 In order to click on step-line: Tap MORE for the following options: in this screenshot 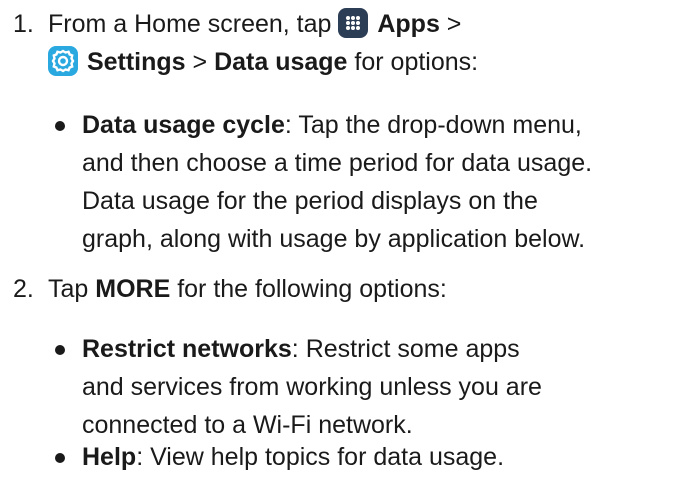, I will do `click(358, 289)`.